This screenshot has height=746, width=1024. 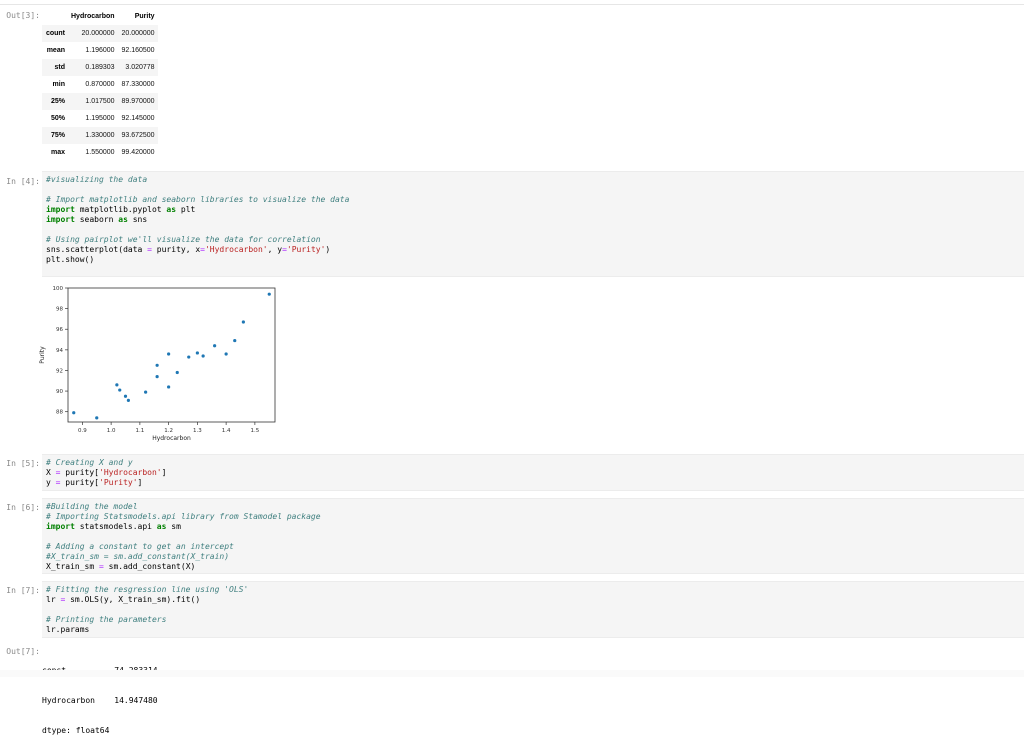 I want to click on in4-prompt: In [4]:, so click(x=23, y=181).